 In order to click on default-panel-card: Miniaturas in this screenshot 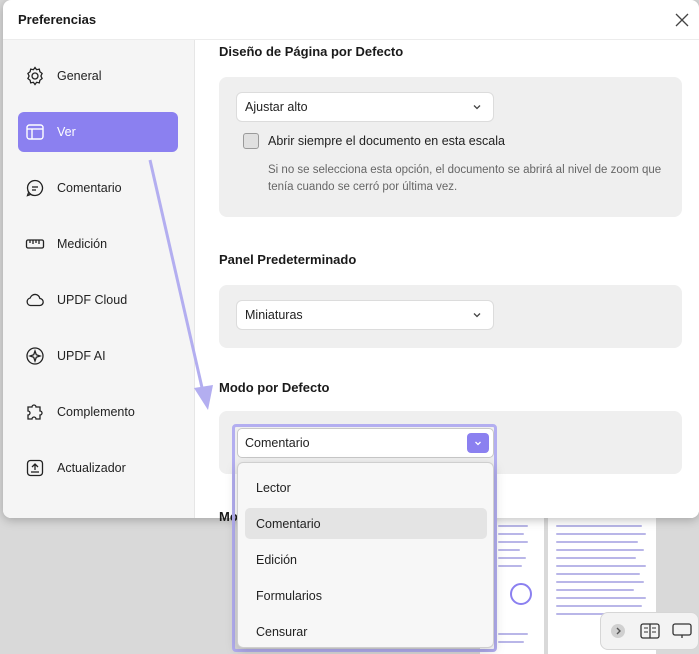, I will do `click(450, 316)`.